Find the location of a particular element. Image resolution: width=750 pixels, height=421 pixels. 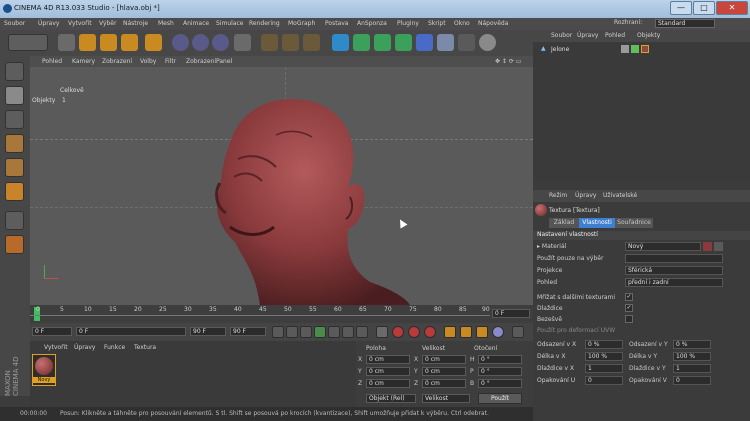

minimize-button: — is located at coordinates (681, 8).